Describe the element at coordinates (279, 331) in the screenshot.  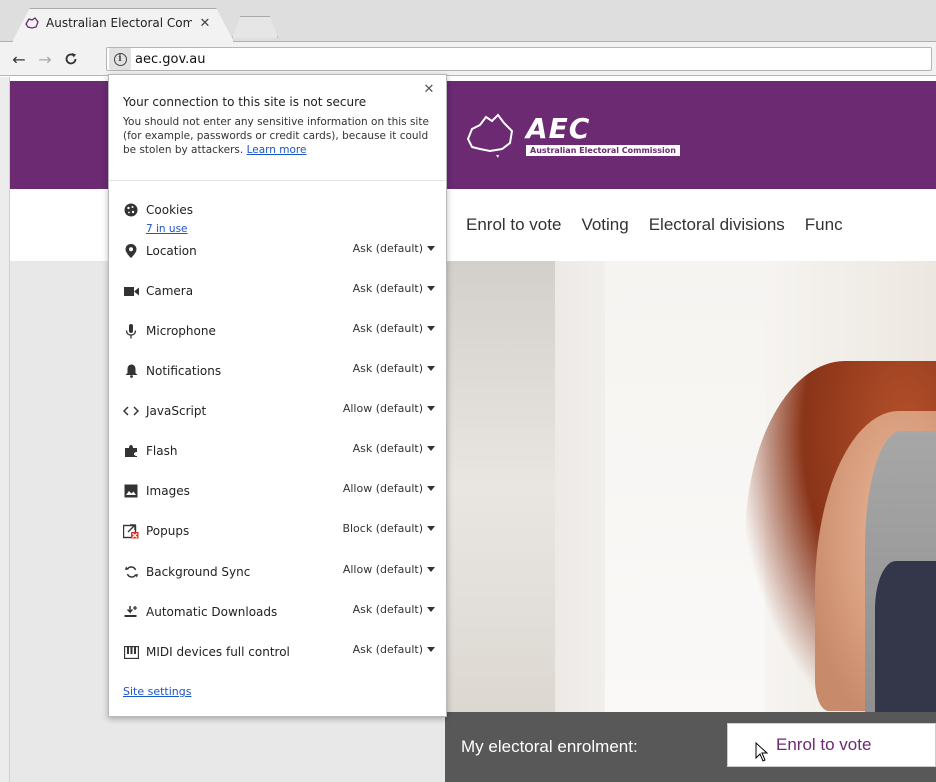
I see `permission-microphone: Microphone Ask (default)` at that location.